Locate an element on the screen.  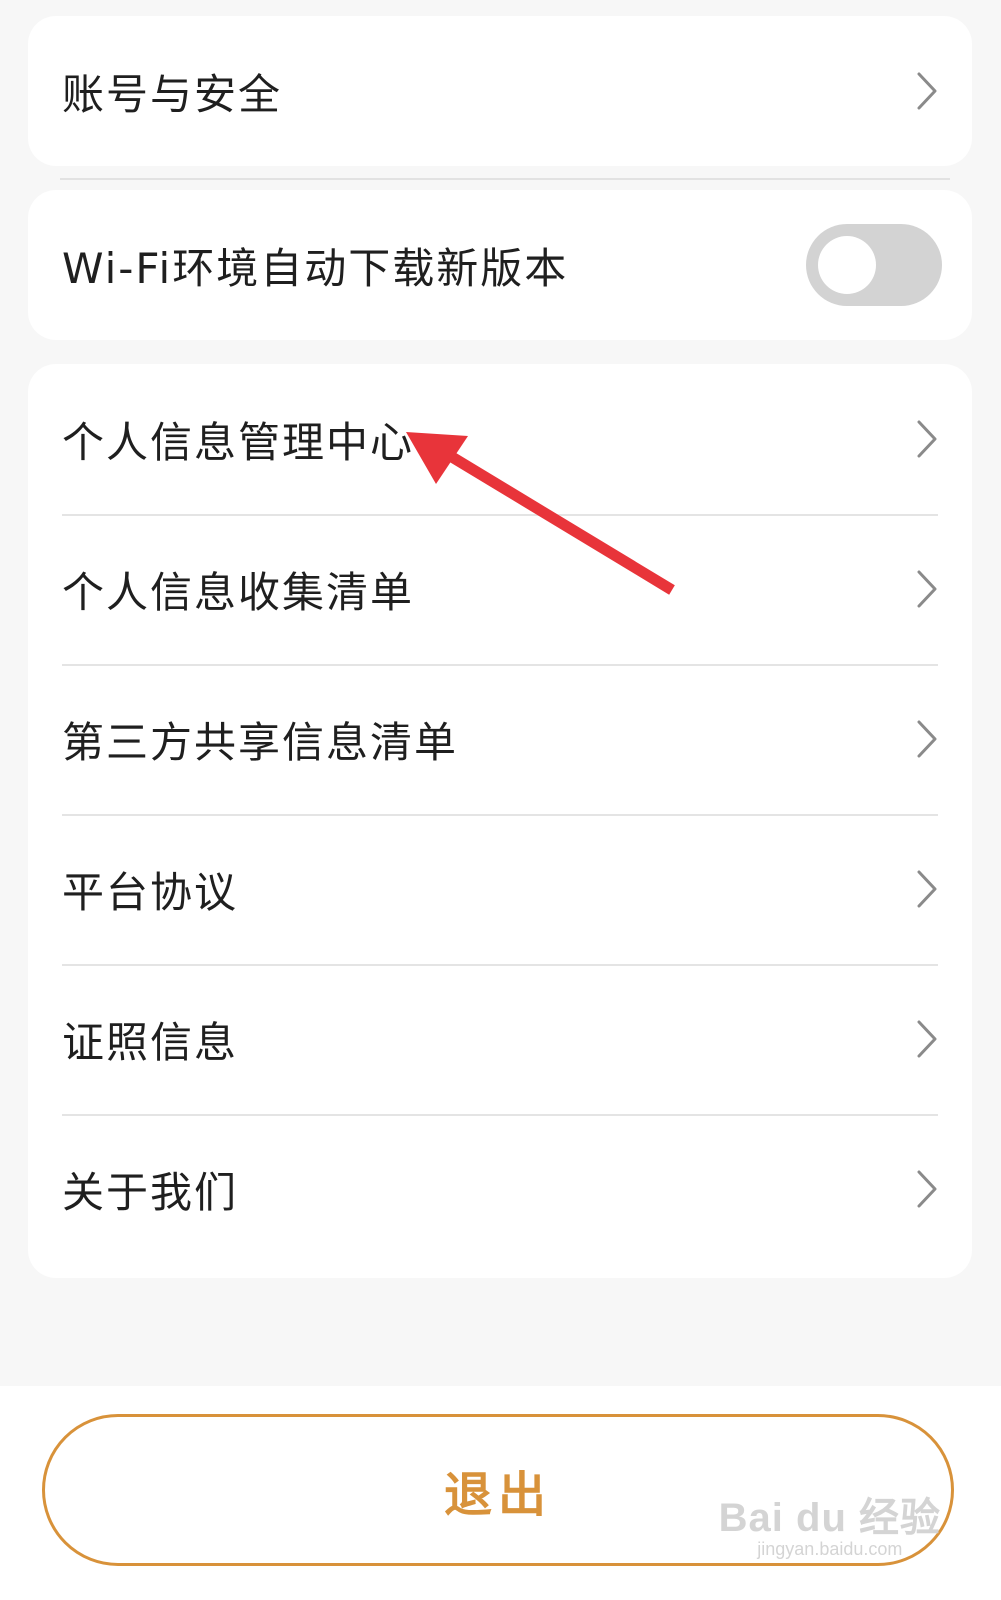
logout-label: 退出 is located at coordinates (497, 1495).